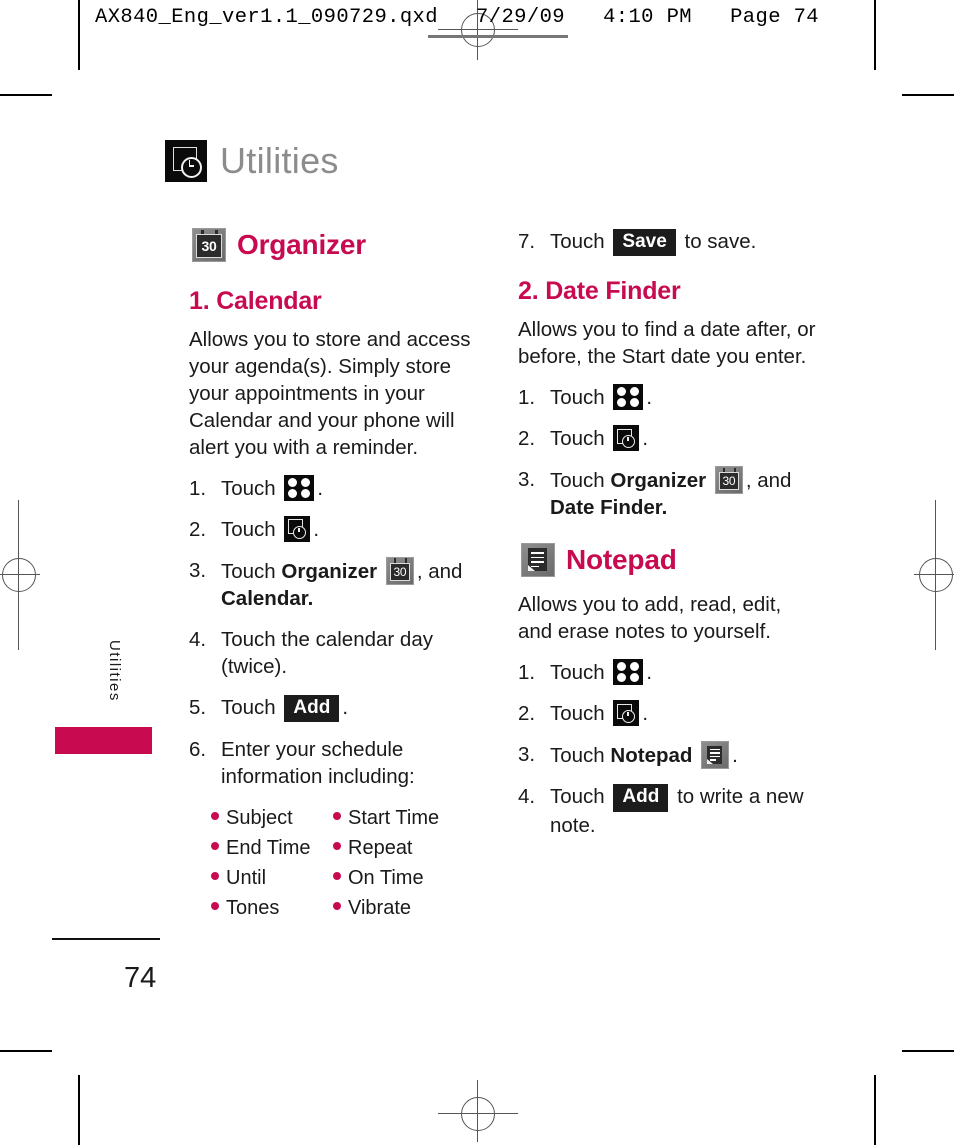 This screenshot has width=954, height=1145. Describe the element at coordinates (527, 714) in the screenshot. I see `step-number: 2.` at that location.